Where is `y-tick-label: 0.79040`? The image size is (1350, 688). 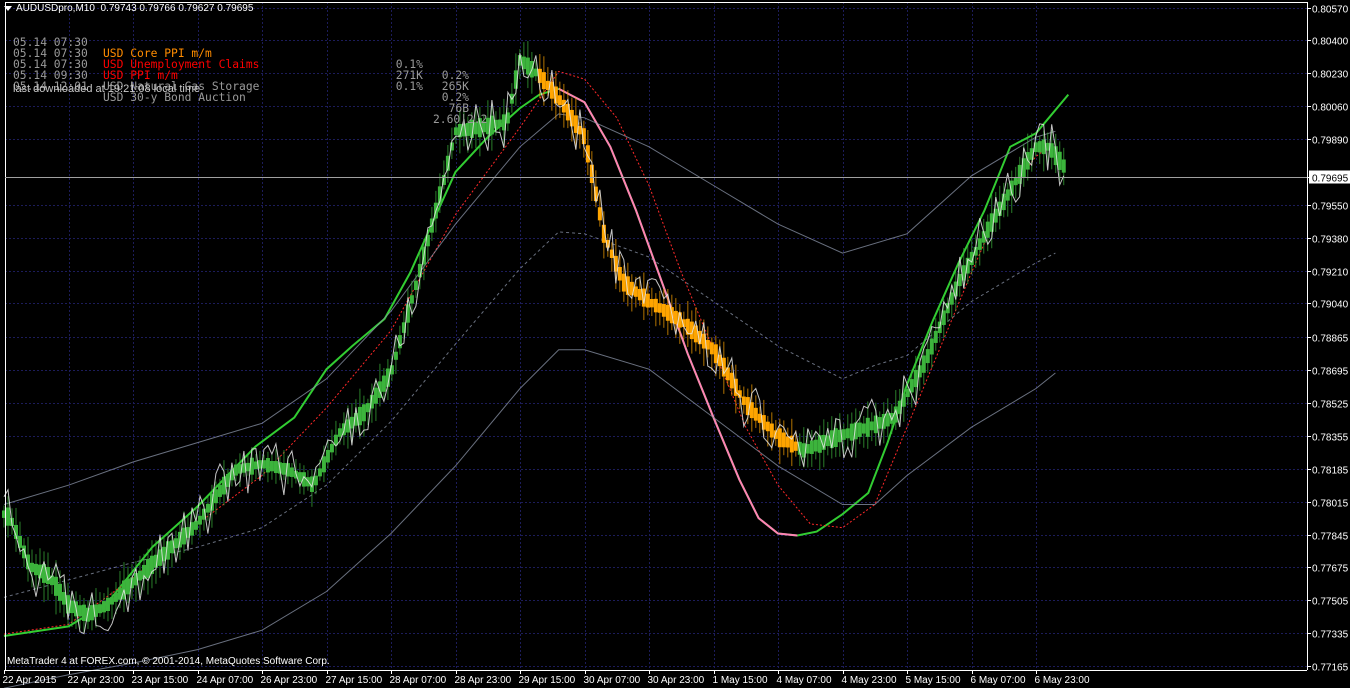 y-tick-label: 0.79040 is located at coordinates (1330, 305).